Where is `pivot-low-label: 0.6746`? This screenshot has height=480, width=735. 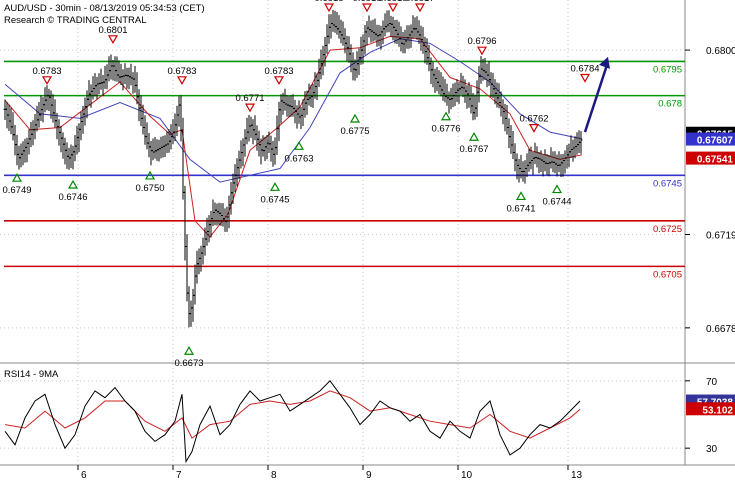 pivot-low-label: 0.6746 is located at coordinates (72, 197).